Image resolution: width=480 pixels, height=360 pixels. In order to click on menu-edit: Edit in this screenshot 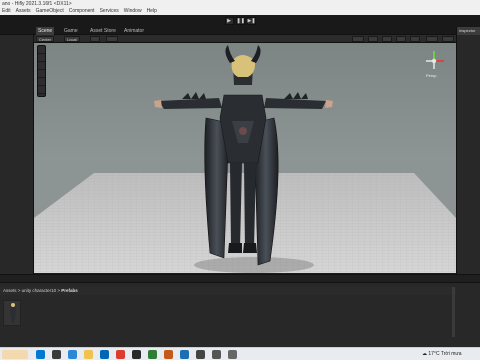, I will do `click(6, 11)`.